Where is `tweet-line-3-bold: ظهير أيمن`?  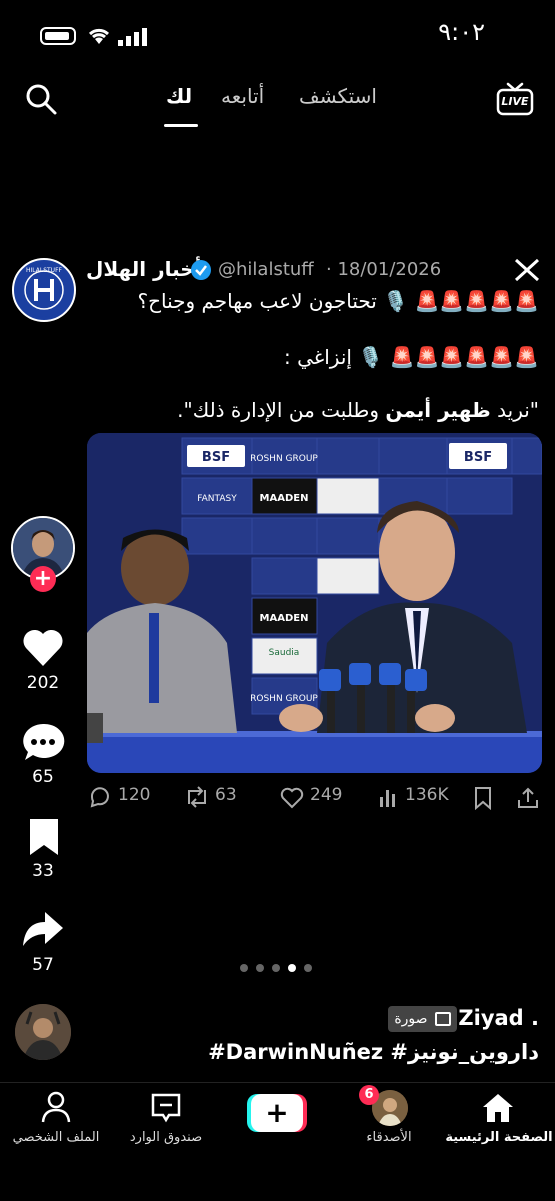
tweet-line-3-bold: ظهير أيمن is located at coordinates (438, 410).